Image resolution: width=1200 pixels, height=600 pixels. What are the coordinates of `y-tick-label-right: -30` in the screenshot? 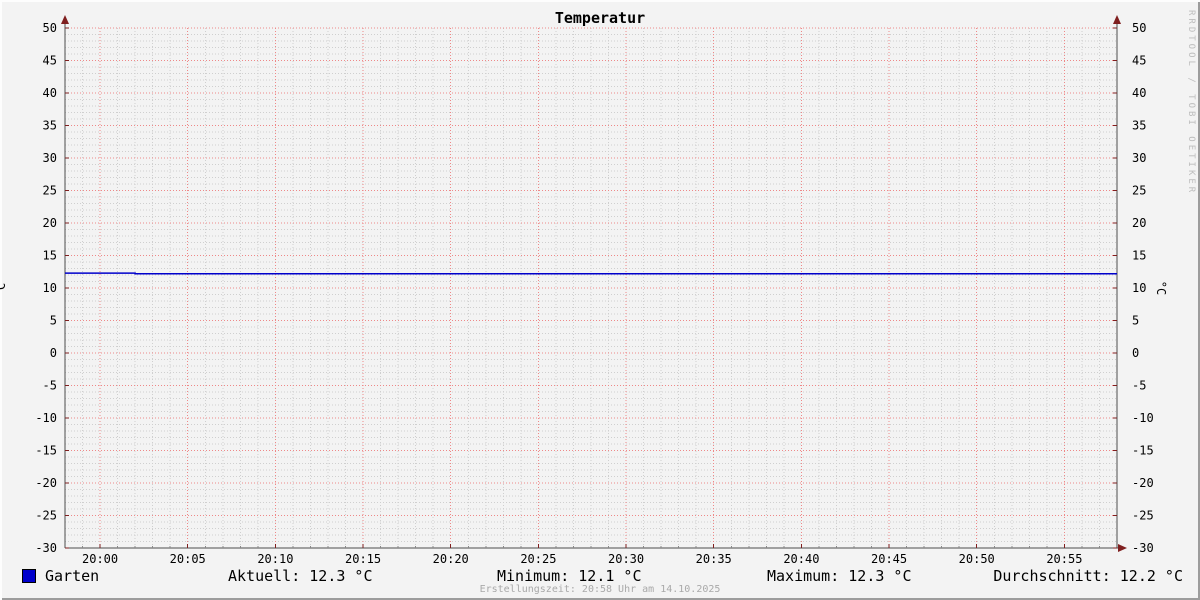 It's located at (1143, 548).